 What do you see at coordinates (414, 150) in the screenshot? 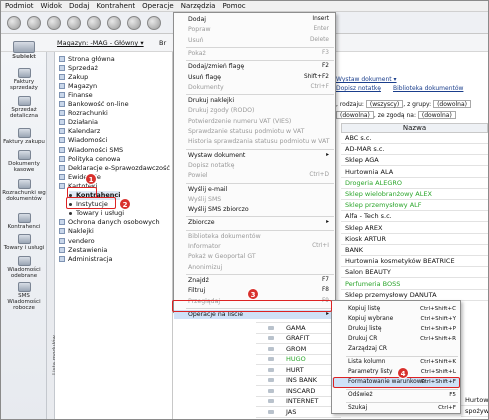
I see `table-row: AD-MAR s.c.` at bounding box center [414, 150].